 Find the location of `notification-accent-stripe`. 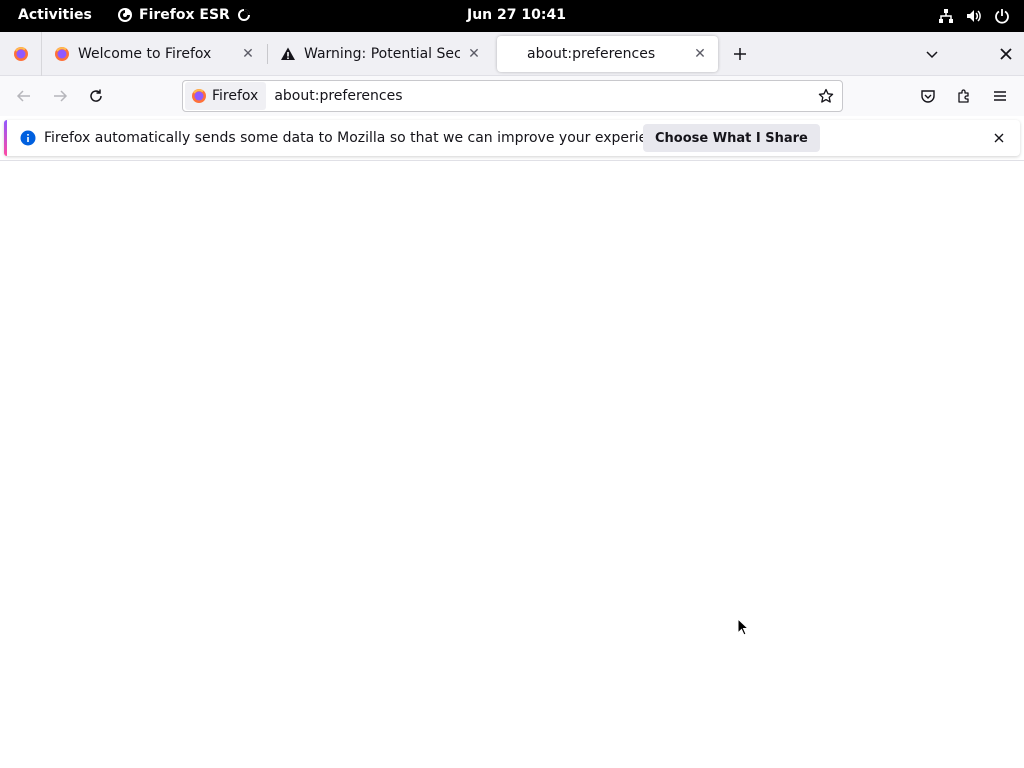

notification-accent-stripe is located at coordinates (5, 138).